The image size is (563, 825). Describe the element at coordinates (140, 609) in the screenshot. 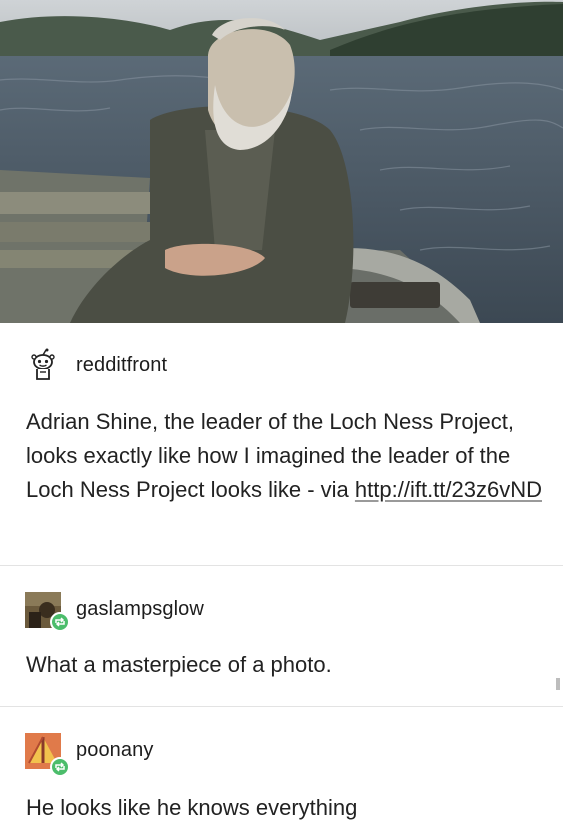

I see `username-gaslampsglow: gaslampsglow` at that location.